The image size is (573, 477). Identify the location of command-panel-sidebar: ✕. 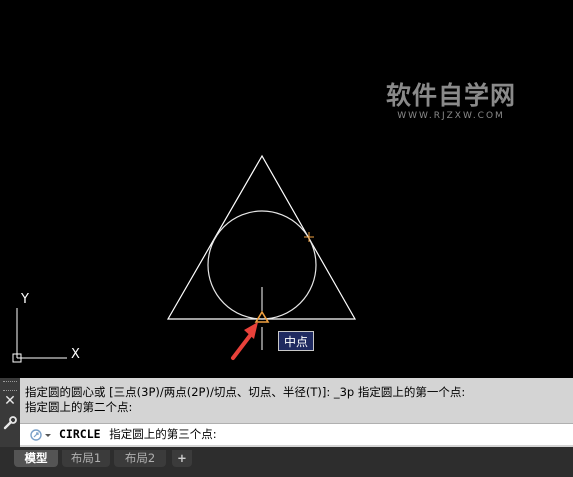
(10, 412).